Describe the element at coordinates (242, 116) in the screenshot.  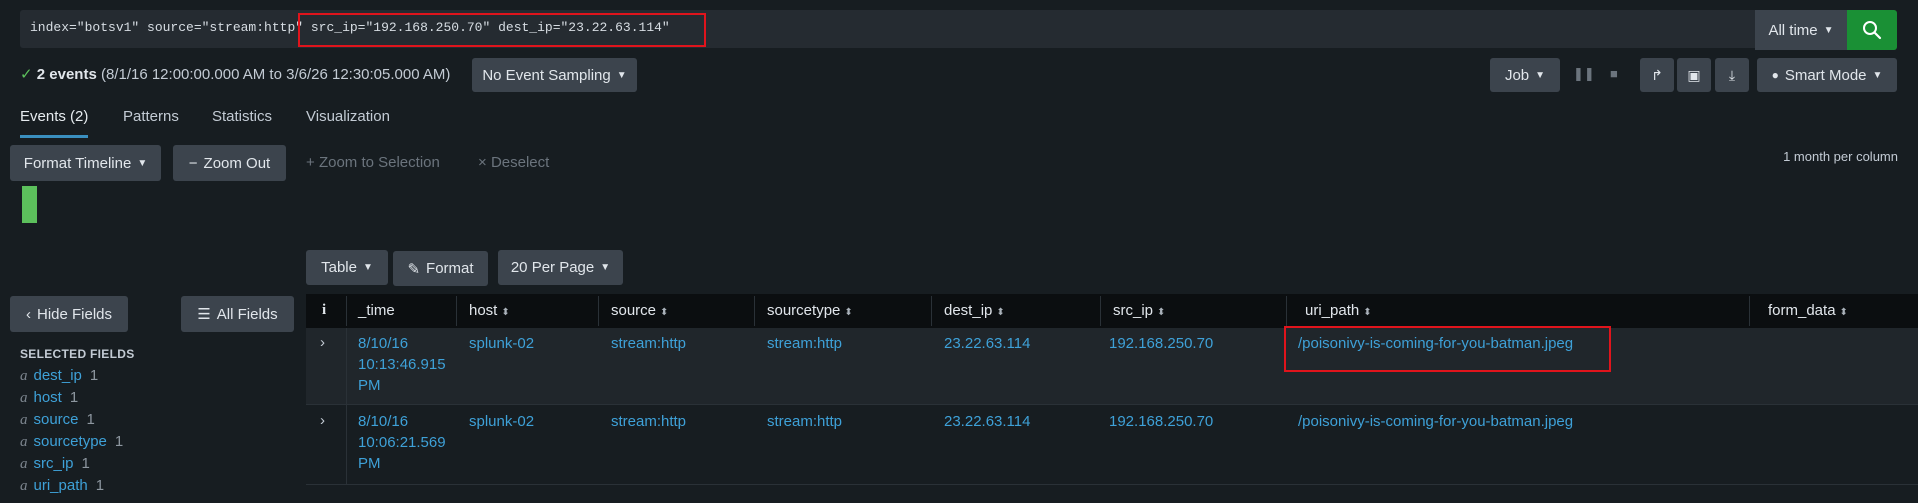
I see `tab-statistics: Statistics` at that location.